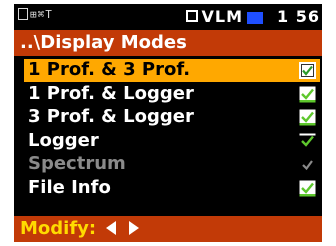 Image resolution: width=336 pixels, height=246 pixels. What do you see at coordinates (172, 164) in the screenshot?
I see `list-item-spectrum: Spectrum` at bounding box center [172, 164].